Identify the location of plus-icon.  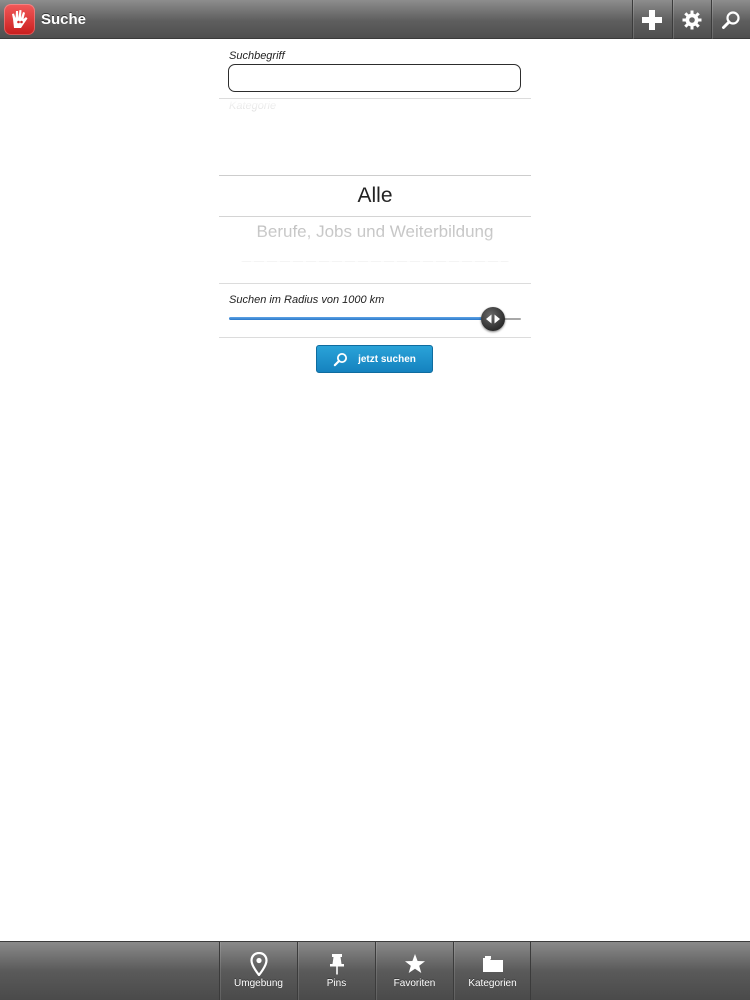
(652, 19).